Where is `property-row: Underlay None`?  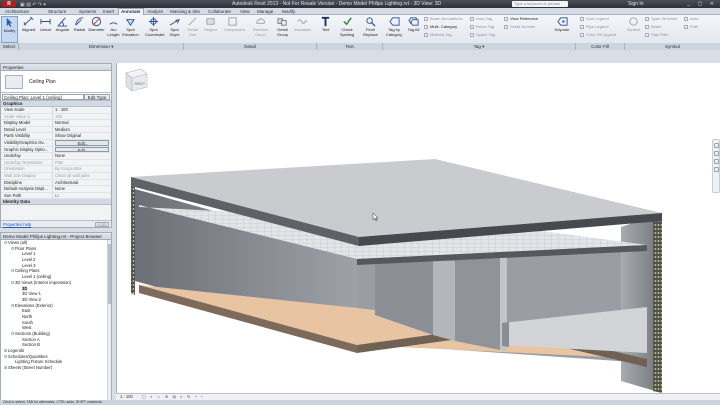 property-row: Underlay None is located at coordinates (56, 156).